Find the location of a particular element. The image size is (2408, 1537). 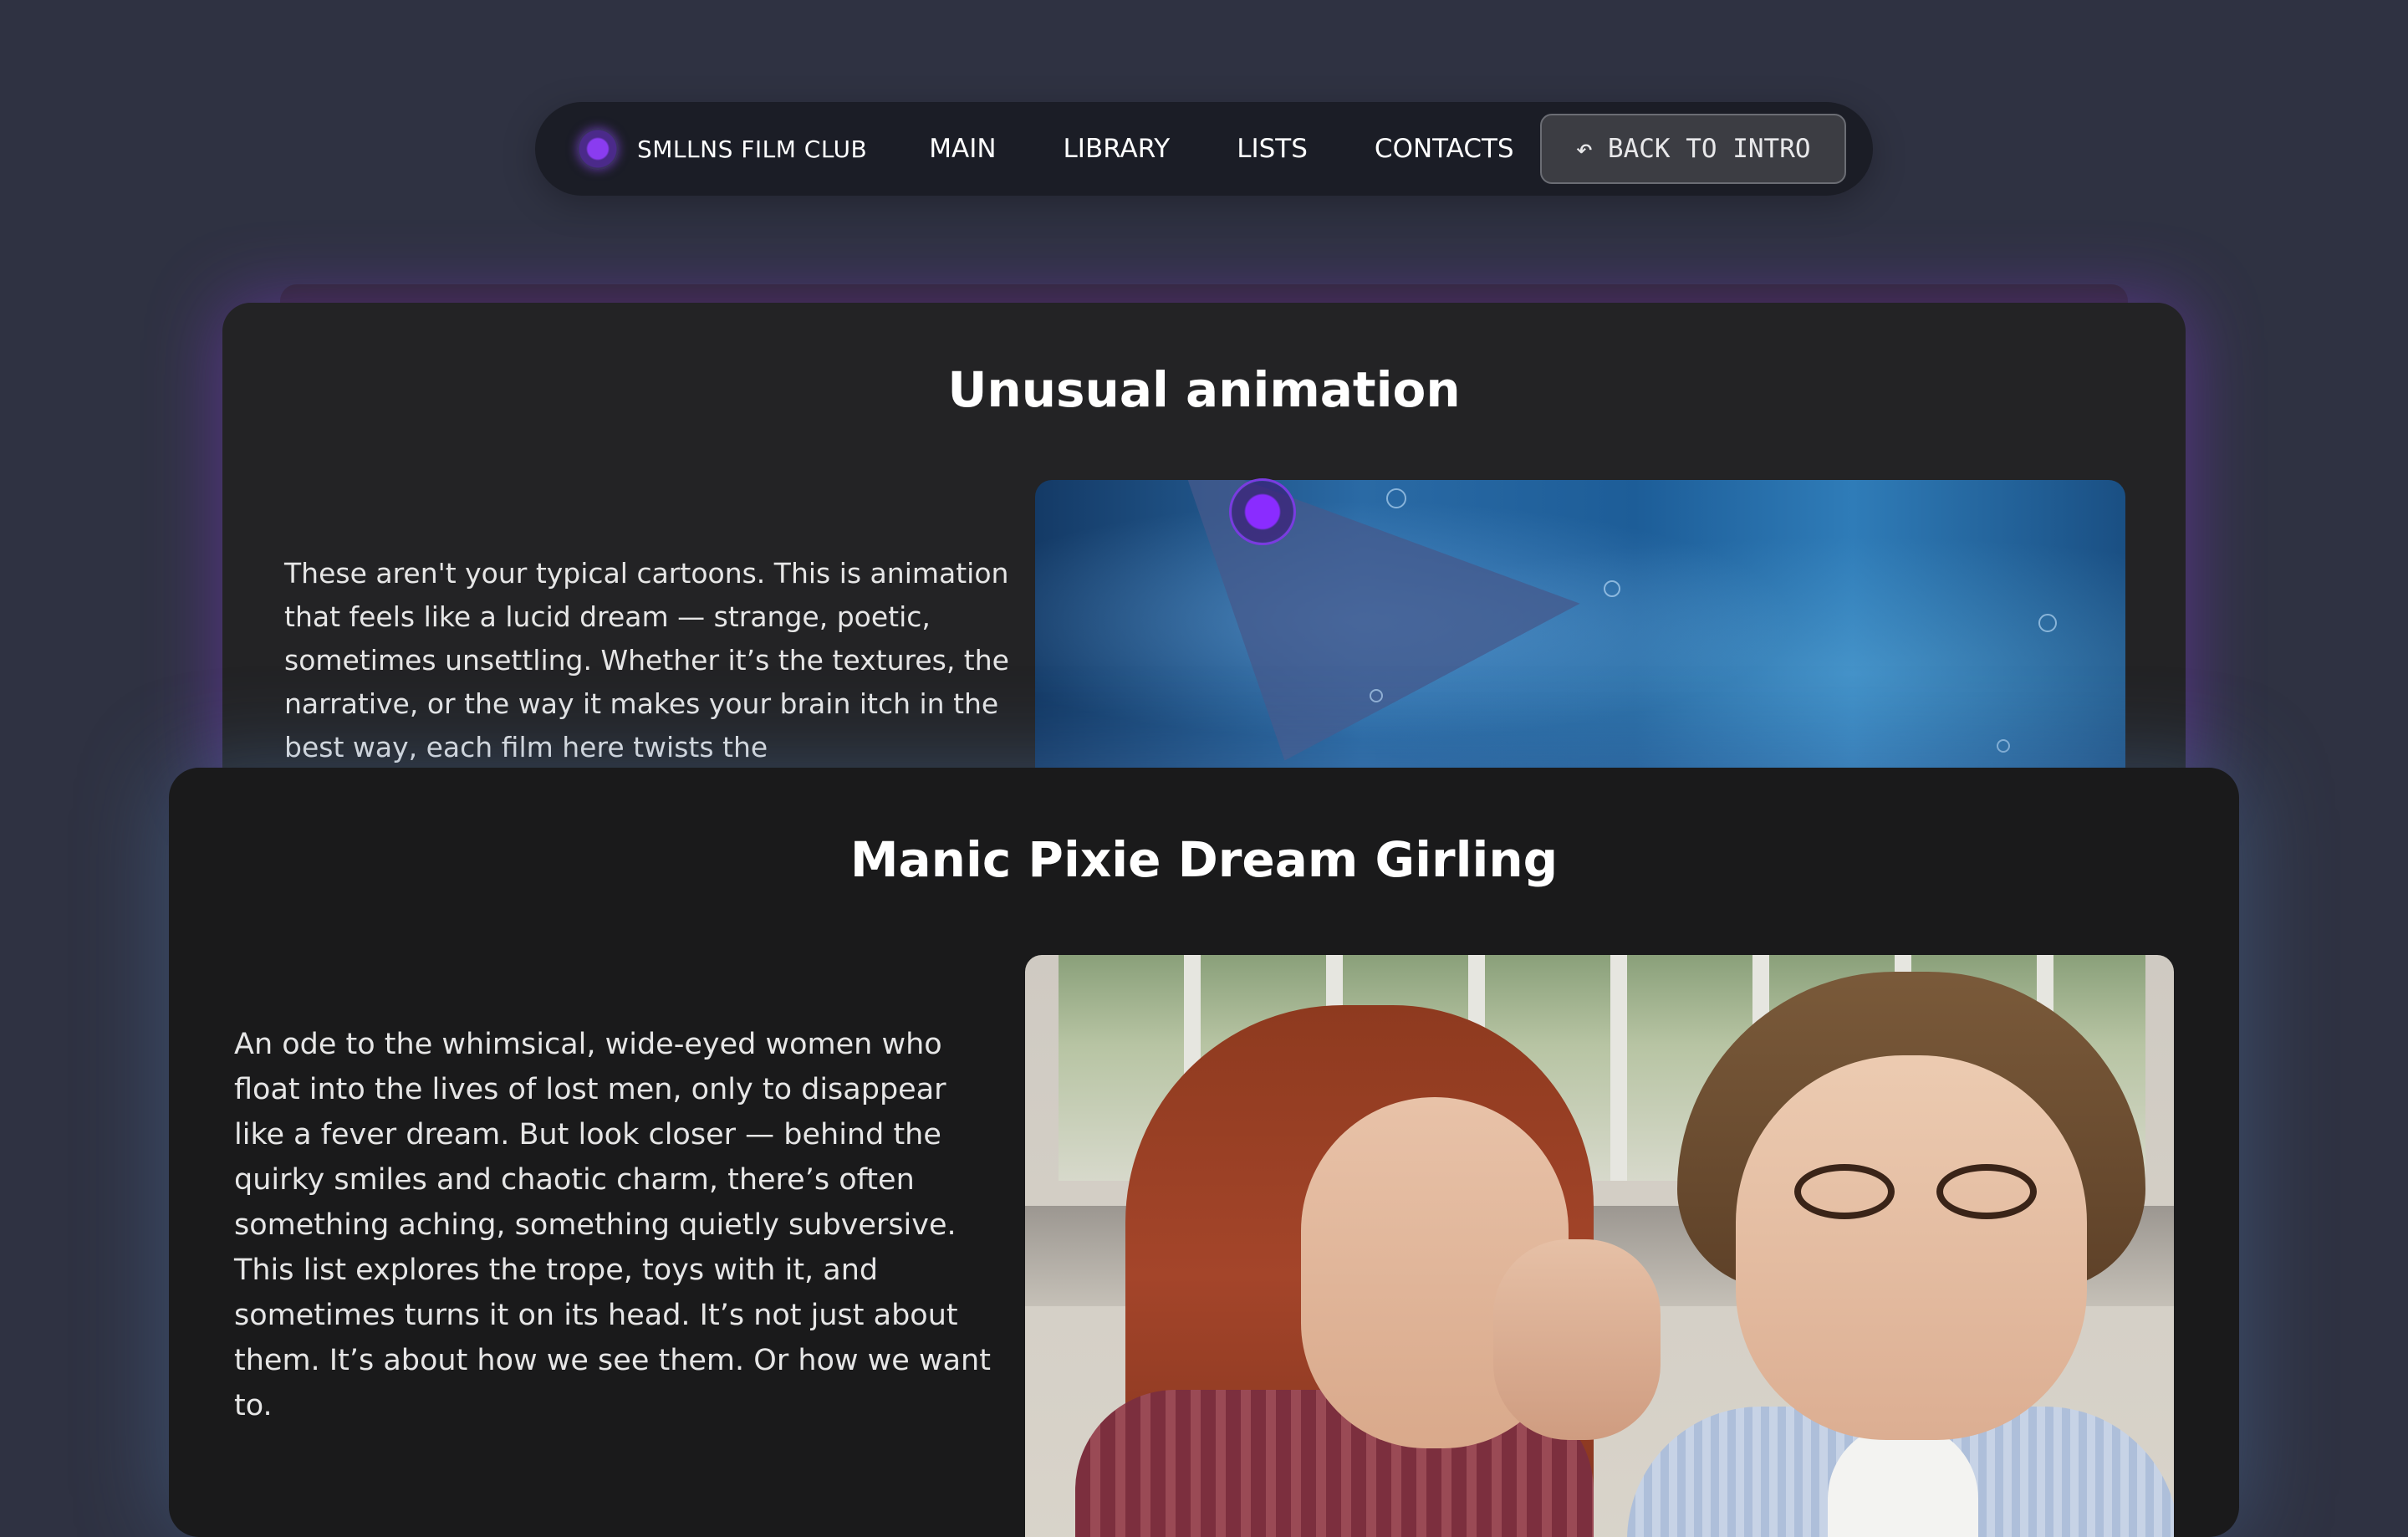

back-to-intro-button: ↶ BACK TO INTRO is located at coordinates (1693, 149).